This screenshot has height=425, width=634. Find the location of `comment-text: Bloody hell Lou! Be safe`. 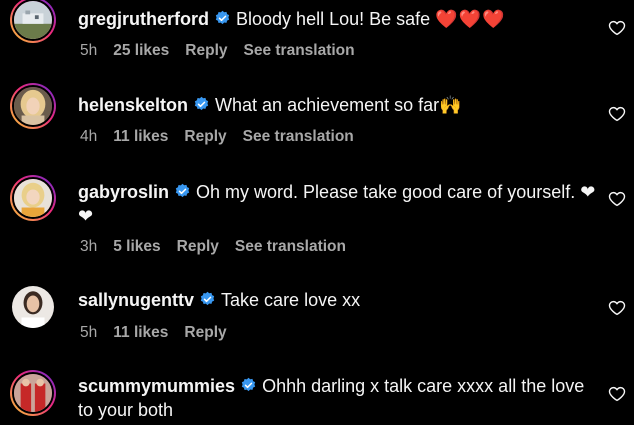

comment-text: Bloody hell Lou! Be safe is located at coordinates (336, 19).